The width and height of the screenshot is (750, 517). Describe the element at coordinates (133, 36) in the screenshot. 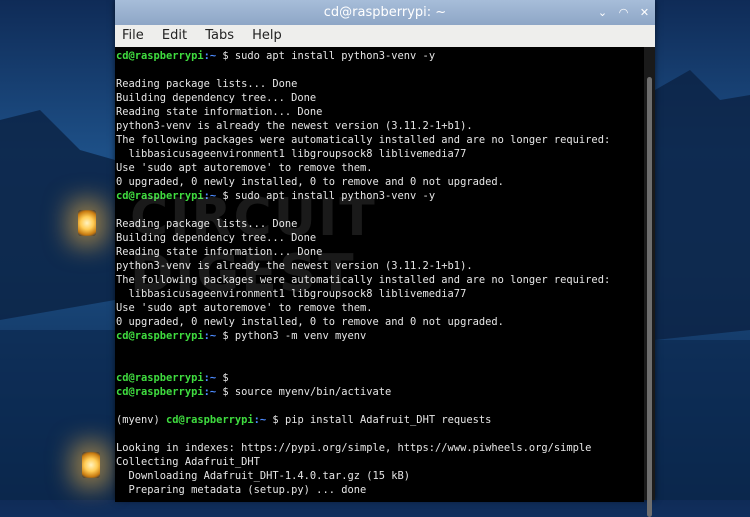

I see `menu-file: File` at that location.